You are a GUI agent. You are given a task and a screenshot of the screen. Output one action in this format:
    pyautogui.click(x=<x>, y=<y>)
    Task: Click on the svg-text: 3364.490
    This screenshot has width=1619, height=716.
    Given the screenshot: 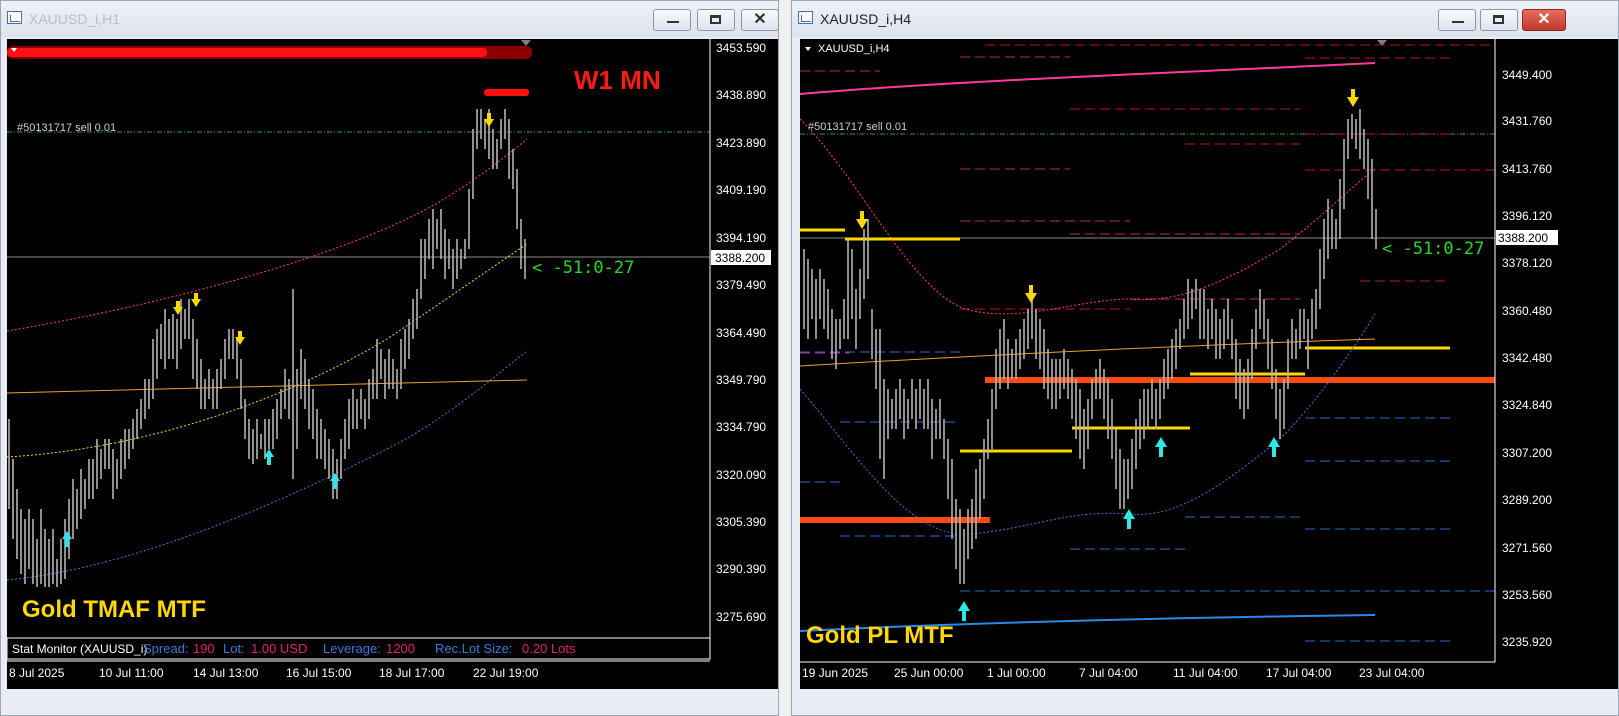 What is the action you would take?
    pyautogui.click(x=741, y=333)
    